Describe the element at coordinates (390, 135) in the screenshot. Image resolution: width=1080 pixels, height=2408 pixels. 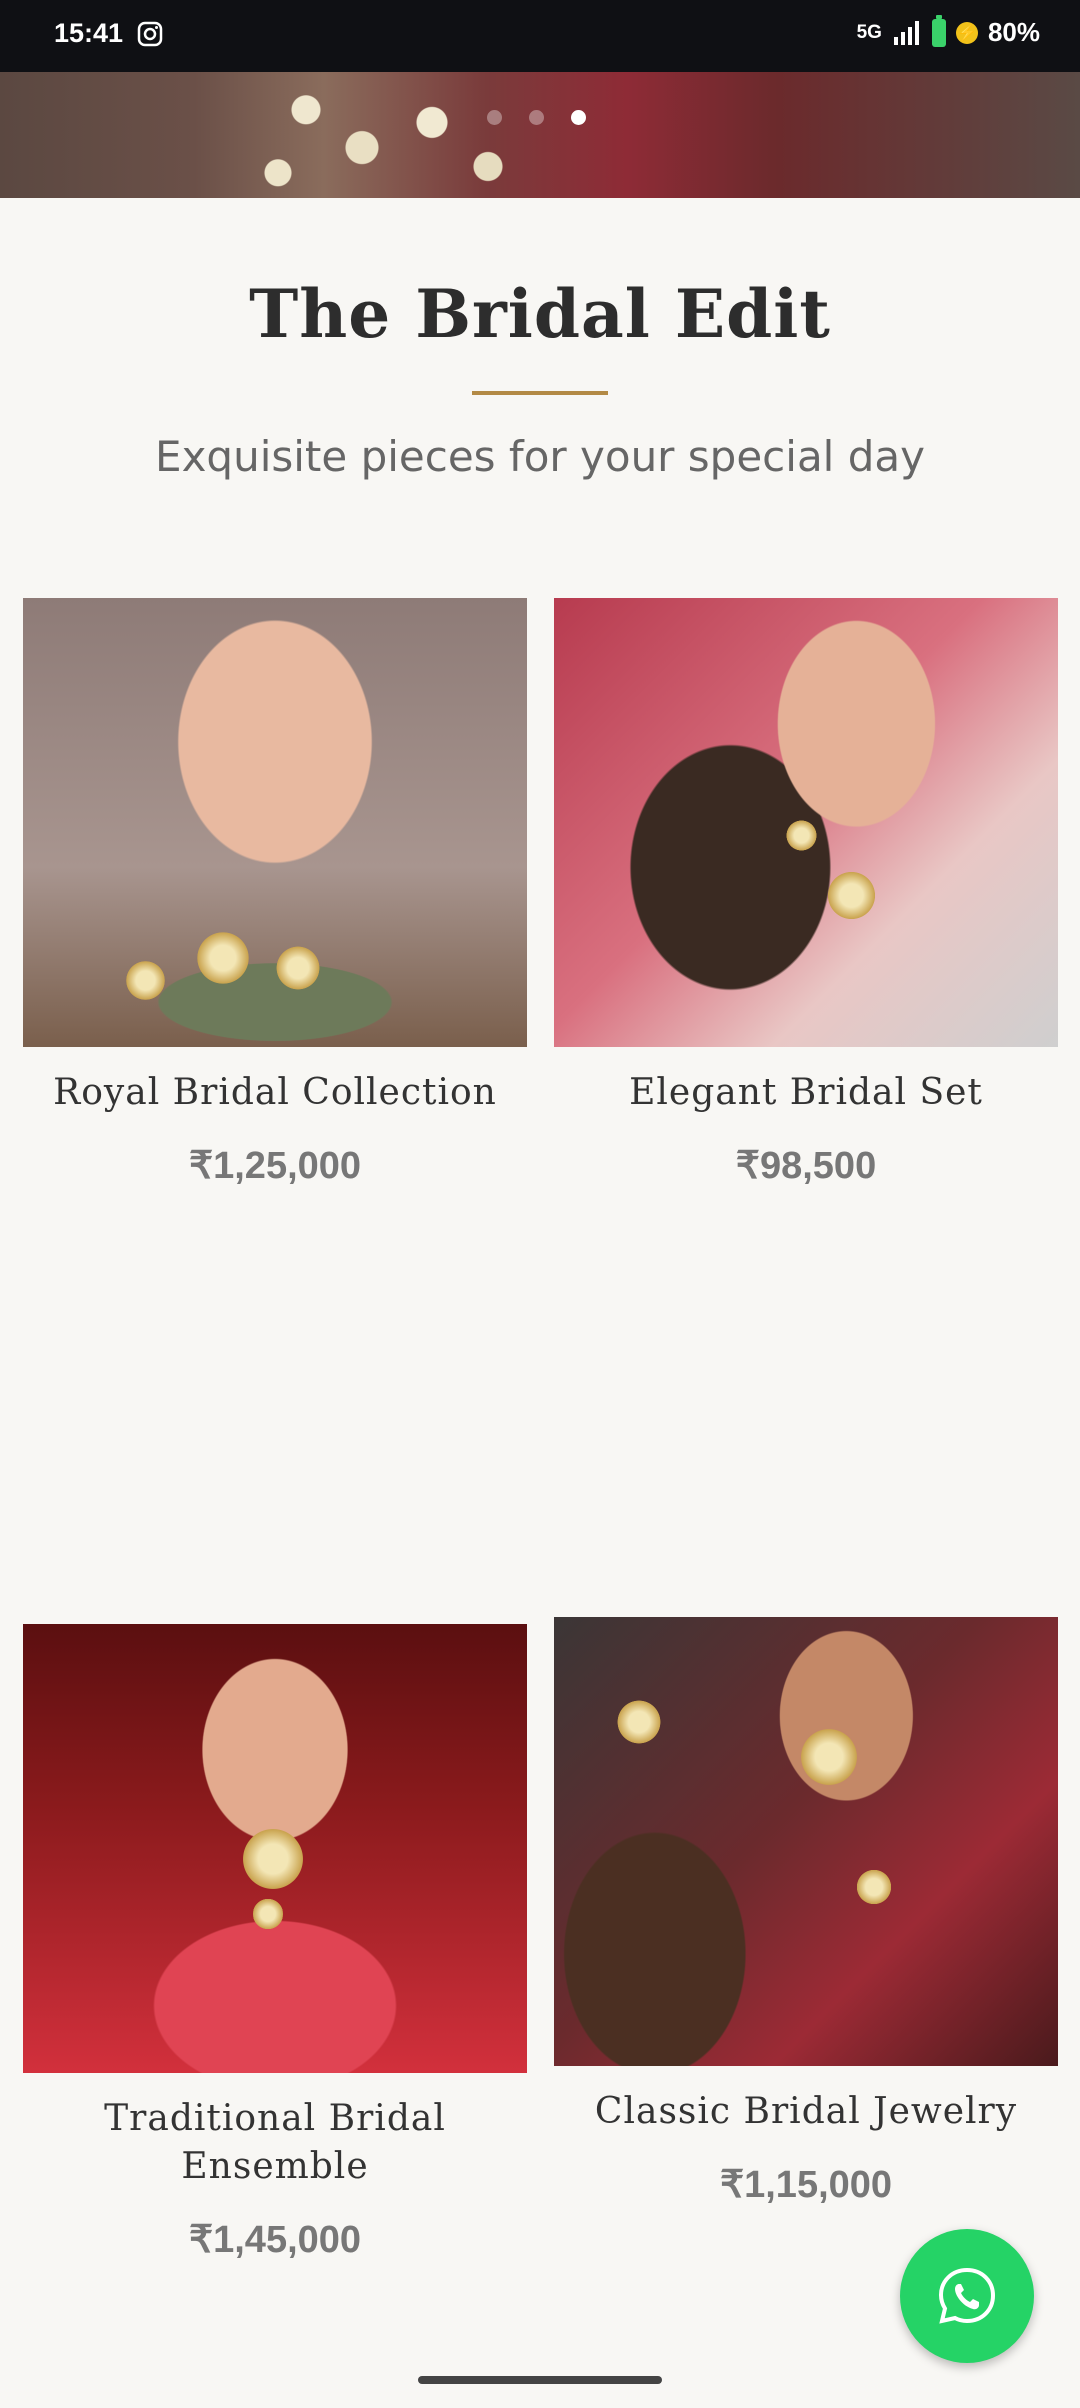
I see `hero-image` at that location.